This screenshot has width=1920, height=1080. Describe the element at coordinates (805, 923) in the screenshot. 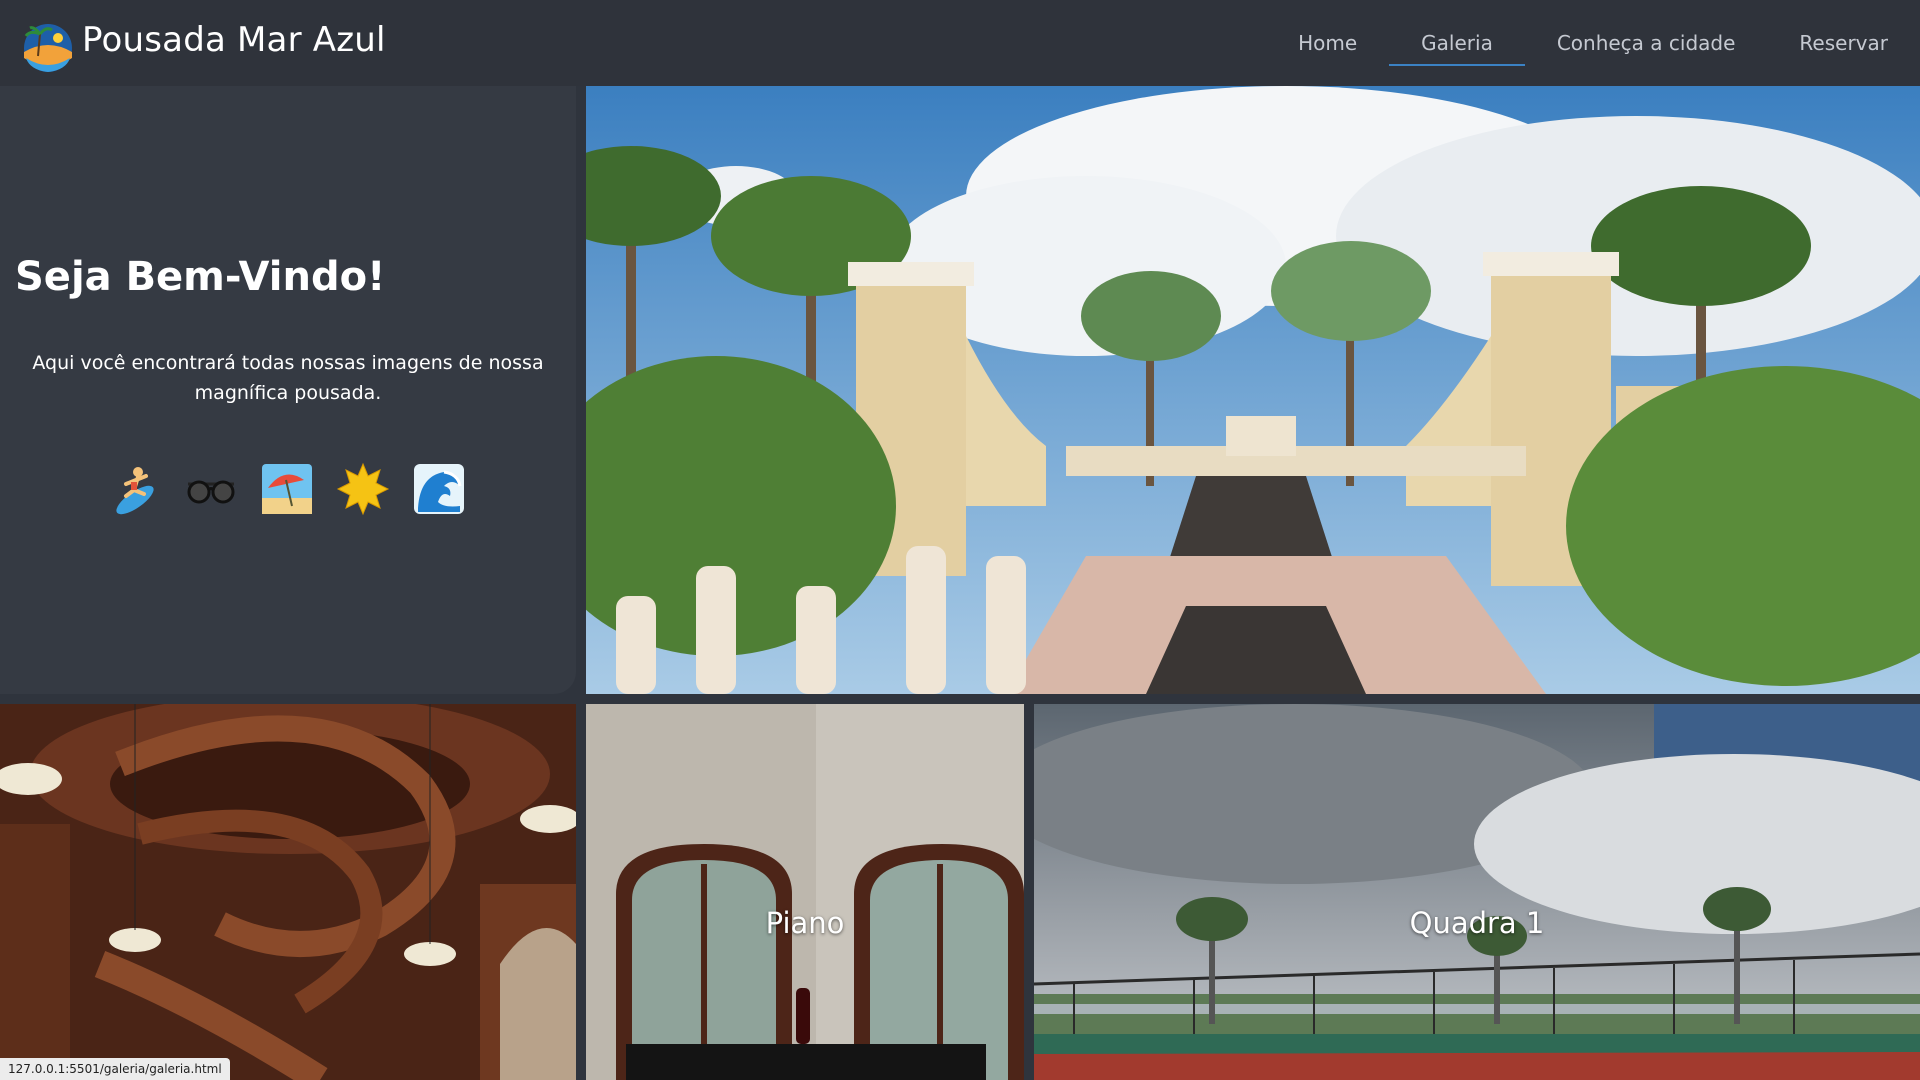

I see `piano-caption: Piano` at that location.